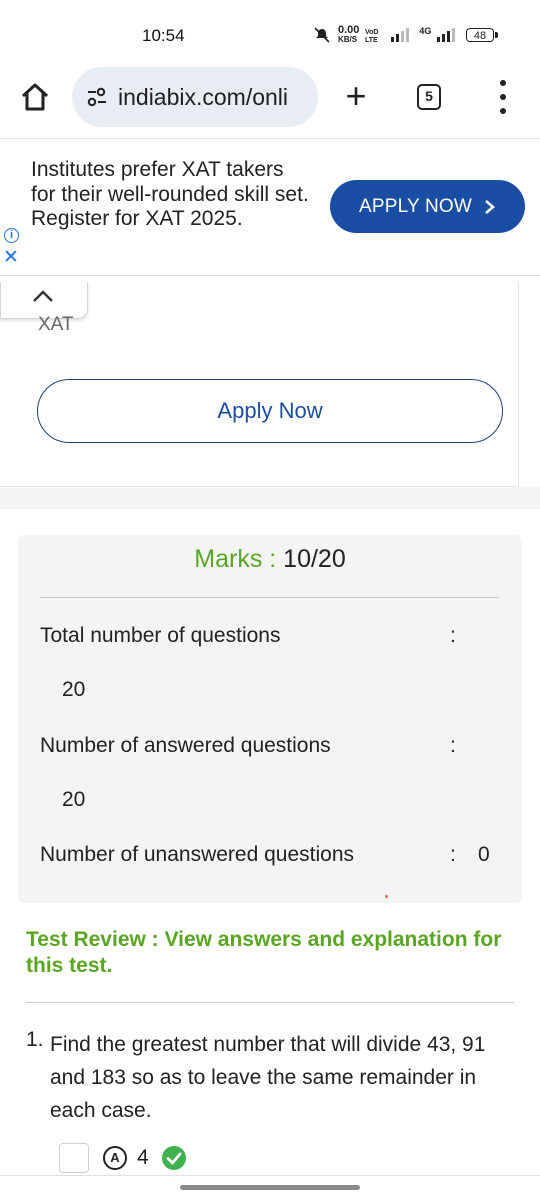 This screenshot has height=1200, width=540. What do you see at coordinates (174, 1158) in the screenshot?
I see `correct-check-icon` at bounding box center [174, 1158].